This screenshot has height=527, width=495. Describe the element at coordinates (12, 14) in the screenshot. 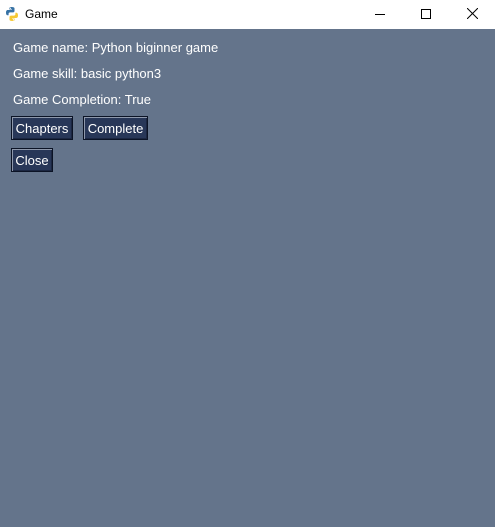

I see `python-icon` at that location.